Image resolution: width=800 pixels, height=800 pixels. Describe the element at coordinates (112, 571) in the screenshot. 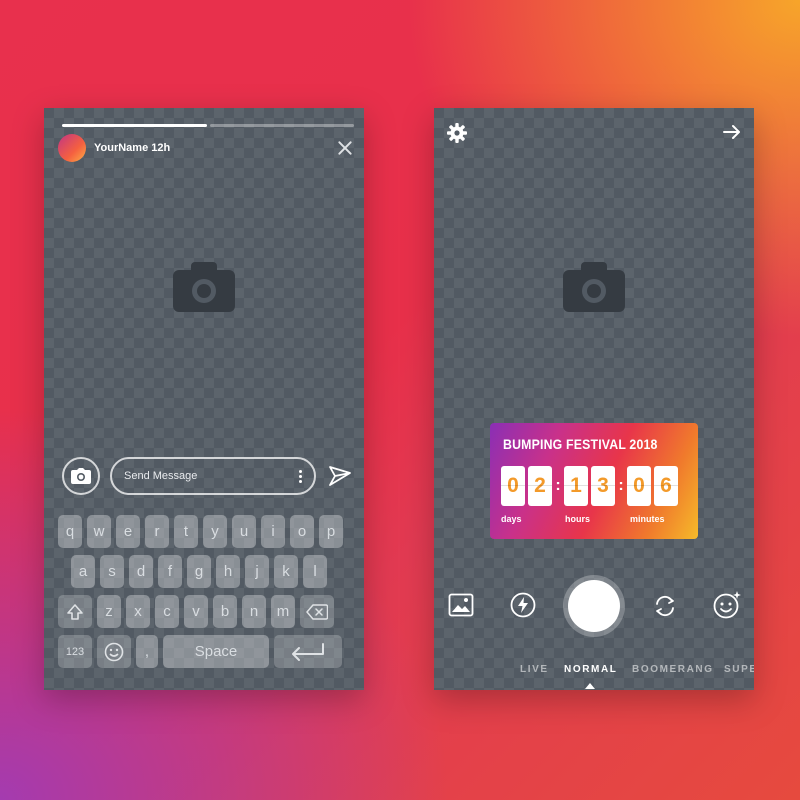

I see `key-s: s` at that location.